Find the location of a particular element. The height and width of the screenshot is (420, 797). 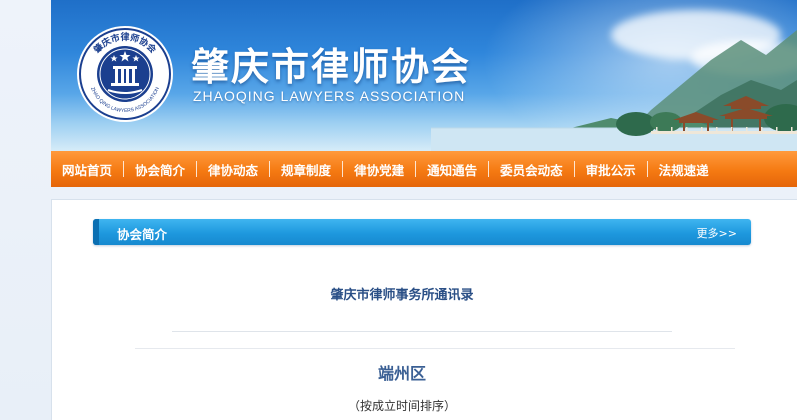

nav-item-news: 律协动态 is located at coordinates (233, 169).